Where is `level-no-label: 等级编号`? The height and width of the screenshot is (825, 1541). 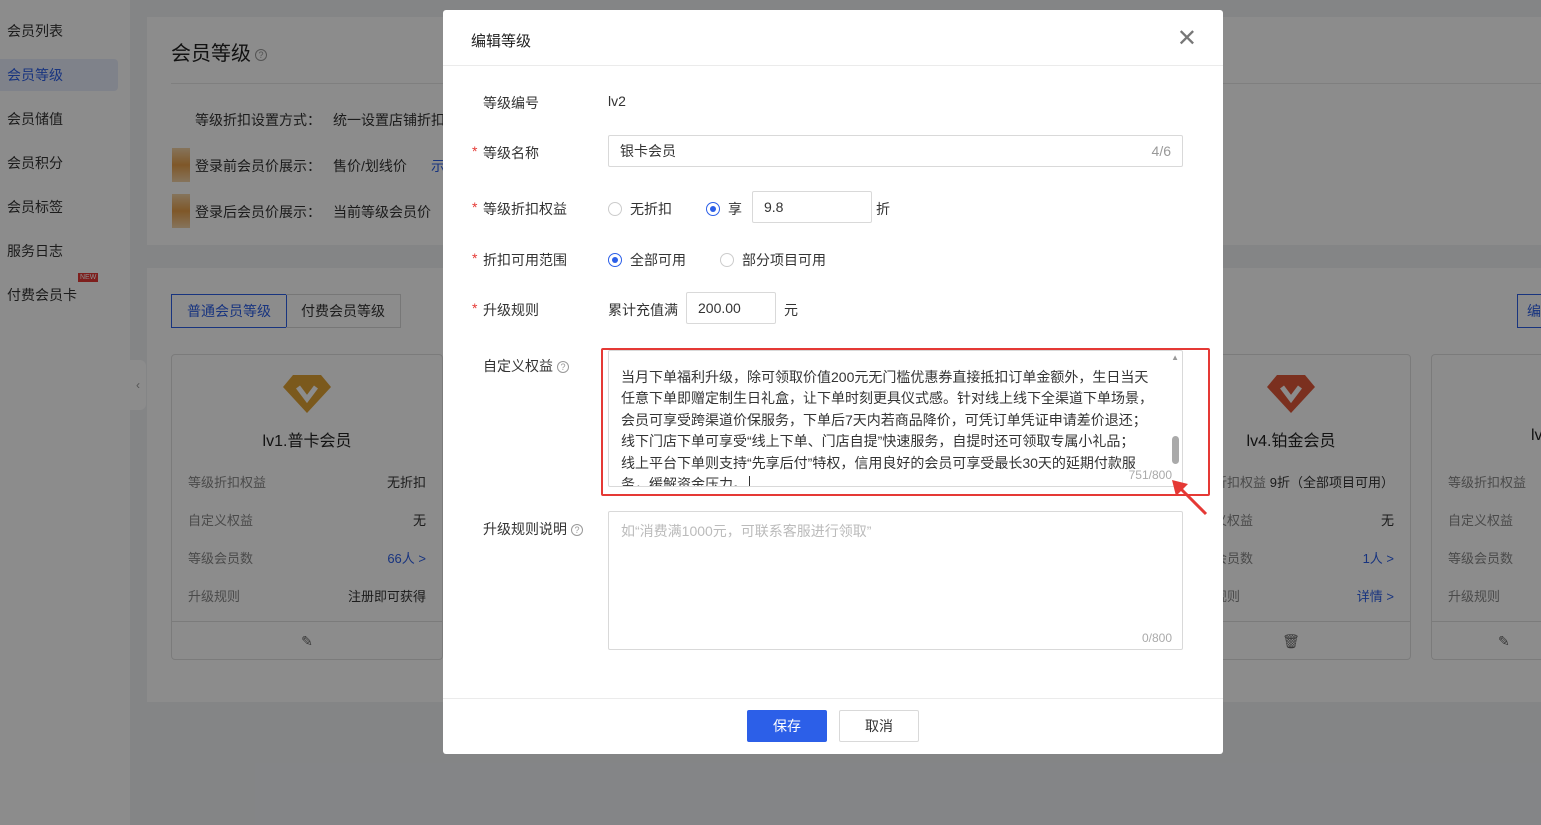 level-no-label: 等级编号 is located at coordinates (511, 103).